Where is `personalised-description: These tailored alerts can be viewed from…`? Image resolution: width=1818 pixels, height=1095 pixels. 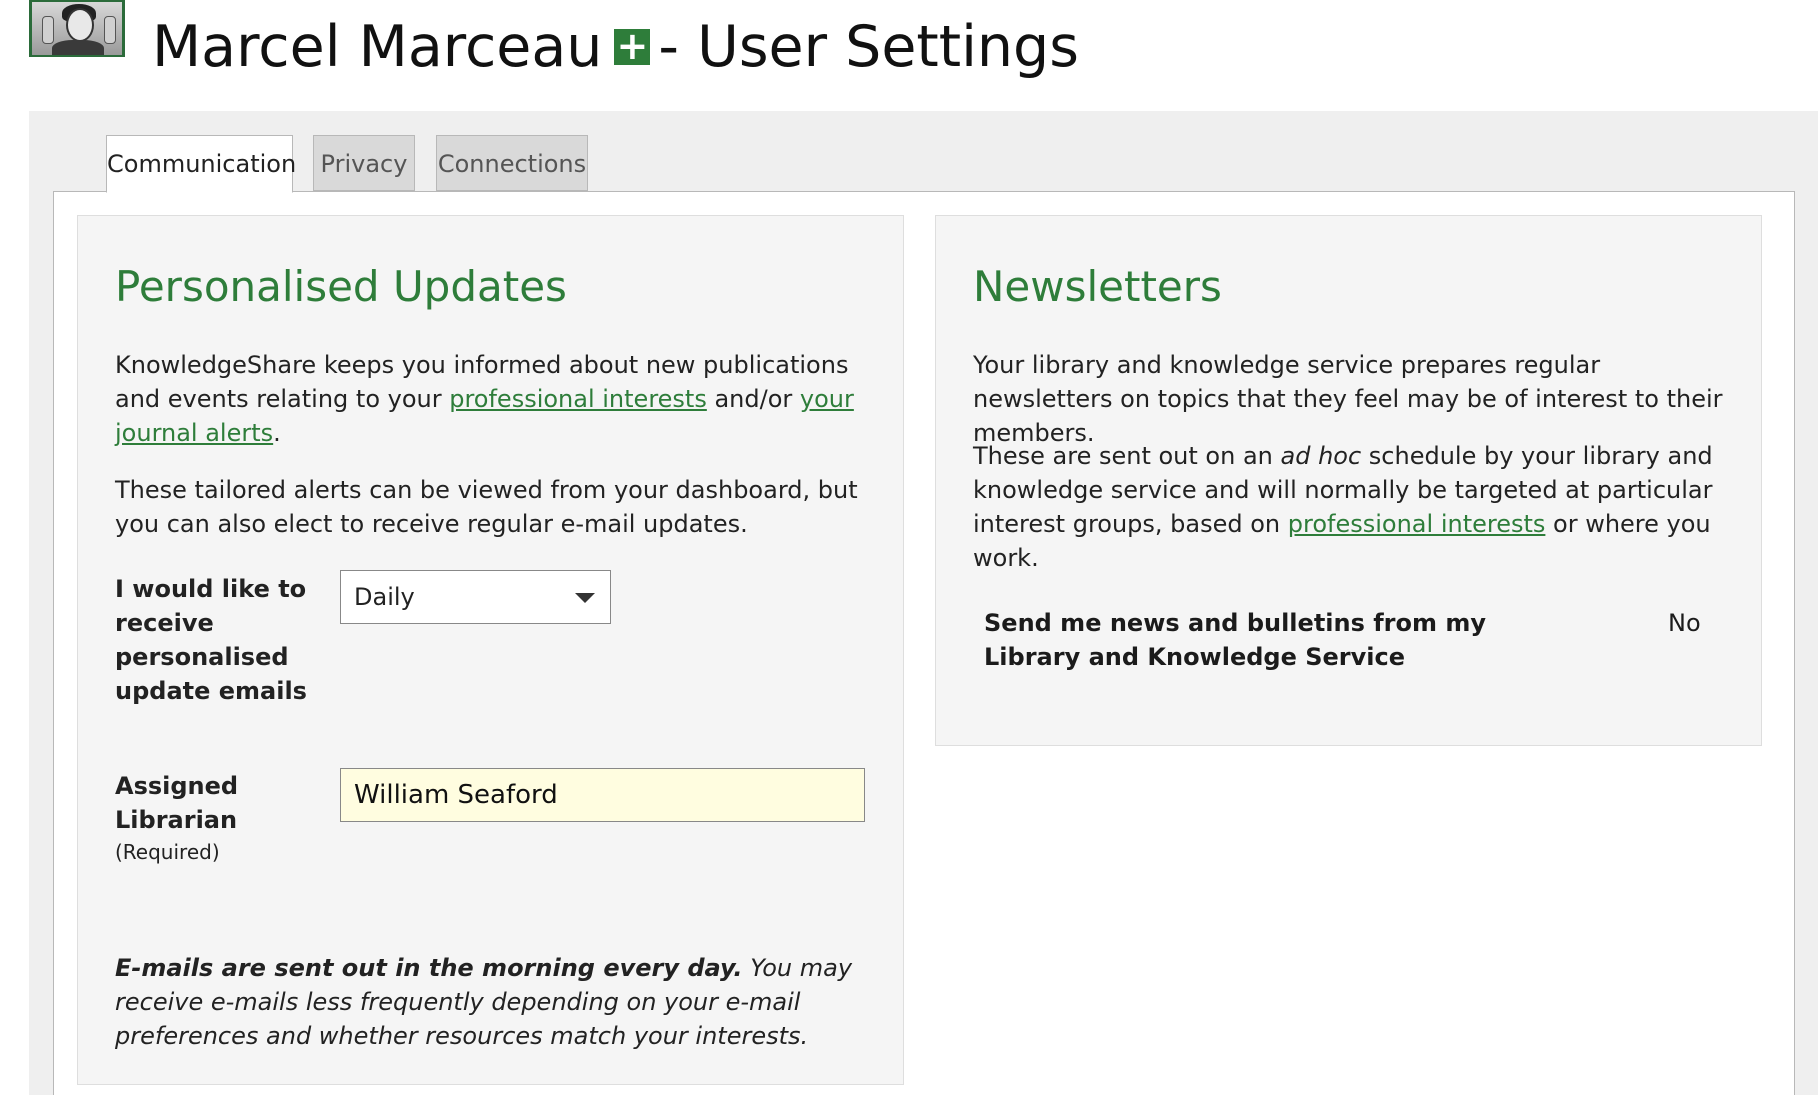
personalised-description: These tailored alerts can be viewed from… is located at coordinates (486, 507).